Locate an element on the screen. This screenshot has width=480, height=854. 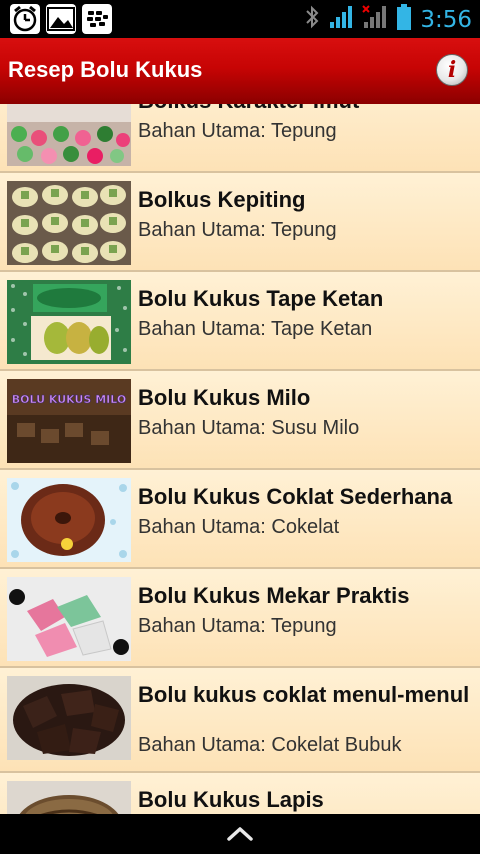
recipe-thumbnail: BOLU KUKUS MILO is located at coordinates (69, 421).